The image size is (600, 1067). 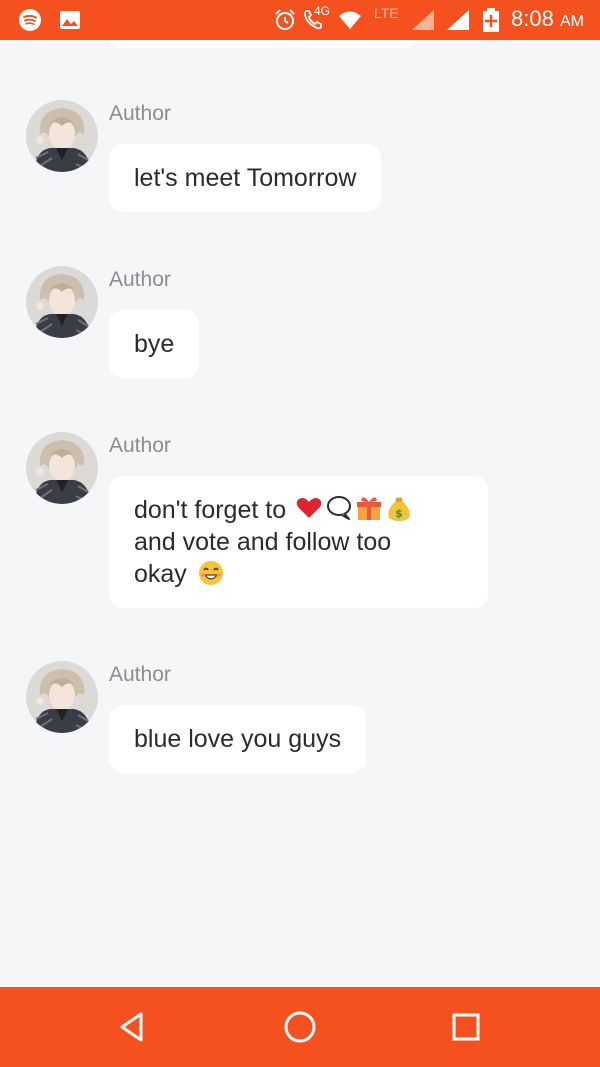 I want to click on message-bubble: blue love you guys, so click(x=238, y=739).